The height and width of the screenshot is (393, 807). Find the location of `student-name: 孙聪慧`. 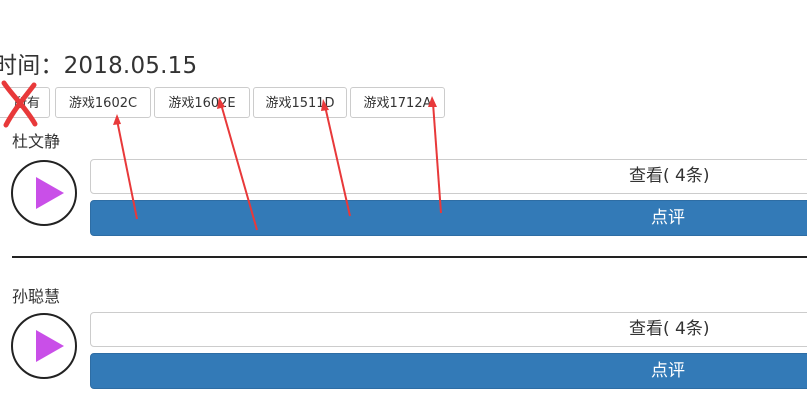

student-name: 孙聪慧 is located at coordinates (36, 296).